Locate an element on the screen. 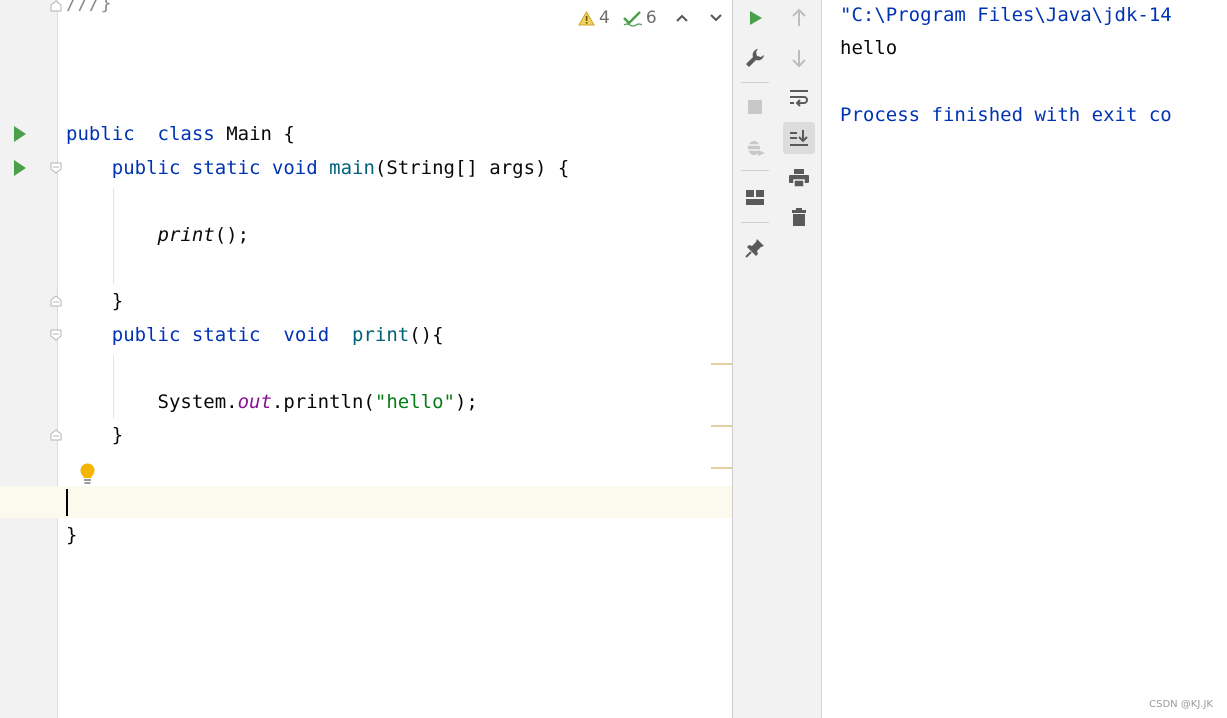  soft-wrap-button is located at coordinates (799, 98).